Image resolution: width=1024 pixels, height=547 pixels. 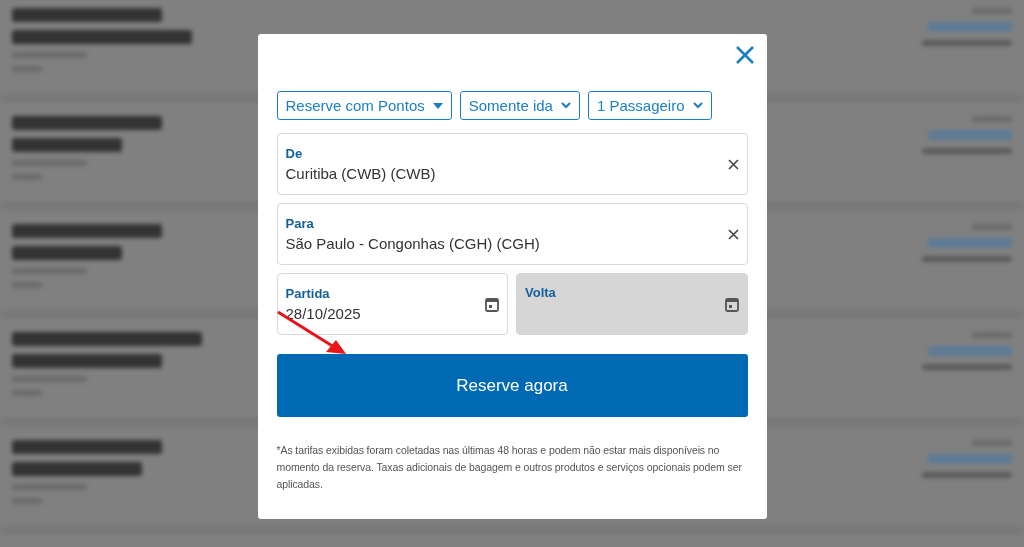 I want to click on field-value: 28/10/2025, so click(x=323, y=313).